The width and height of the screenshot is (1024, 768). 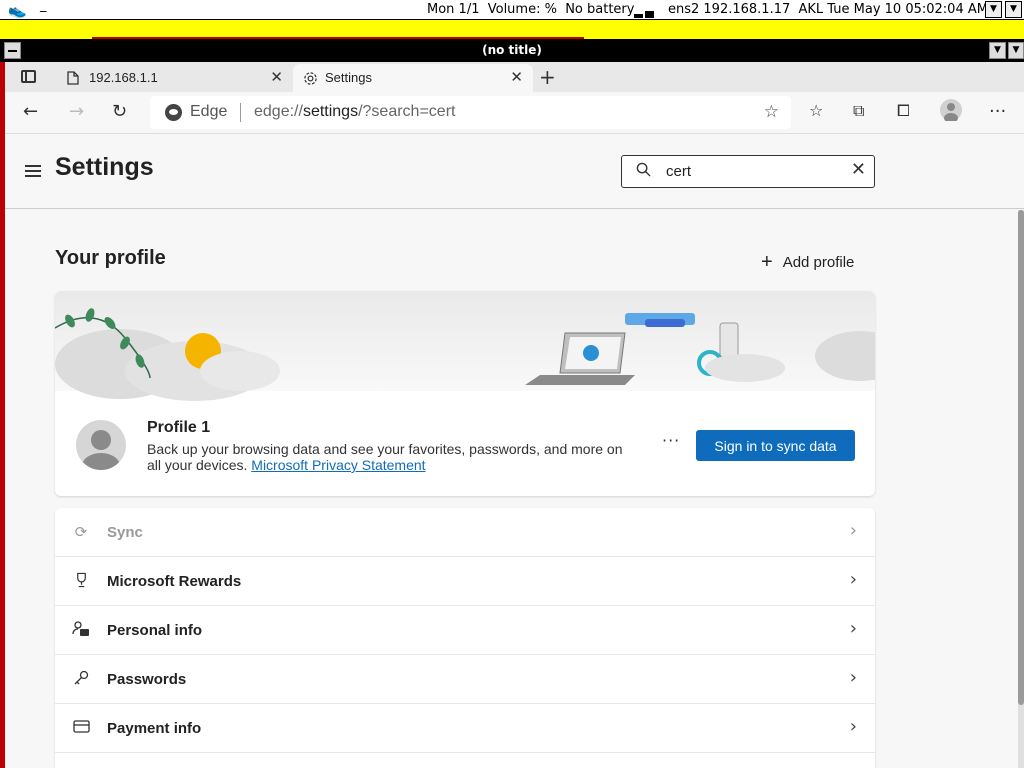 What do you see at coordinates (81, 581) in the screenshot?
I see `trophy-icon` at bounding box center [81, 581].